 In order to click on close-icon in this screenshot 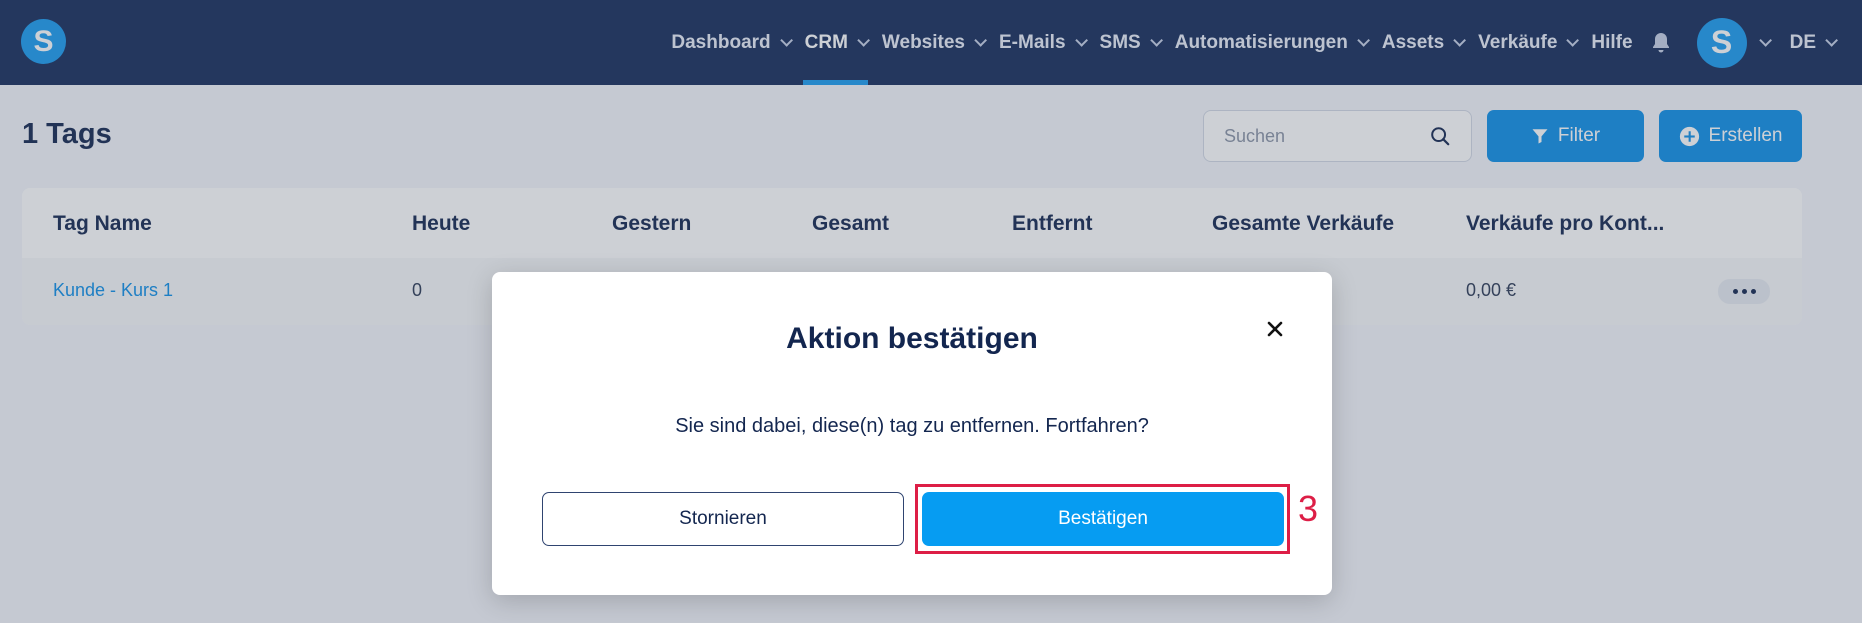, I will do `click(1275, 329)`.